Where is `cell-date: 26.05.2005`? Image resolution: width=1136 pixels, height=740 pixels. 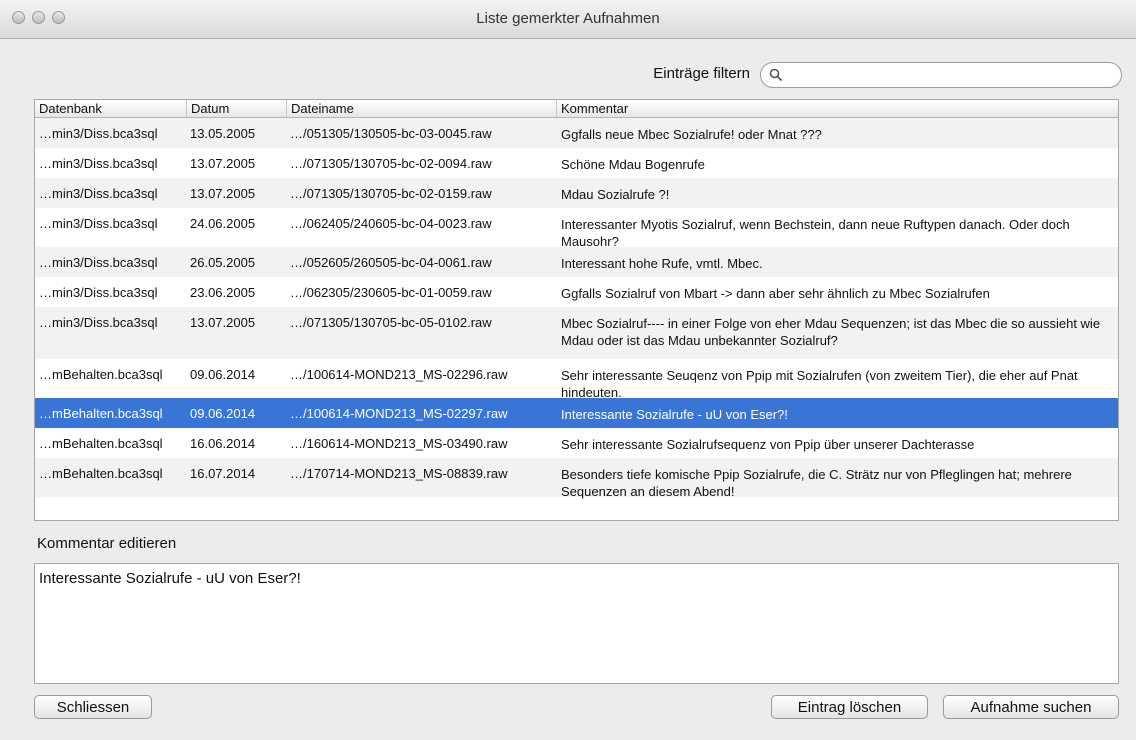
cell-date: 26.05.2005 is located at coordinates (223, 262).